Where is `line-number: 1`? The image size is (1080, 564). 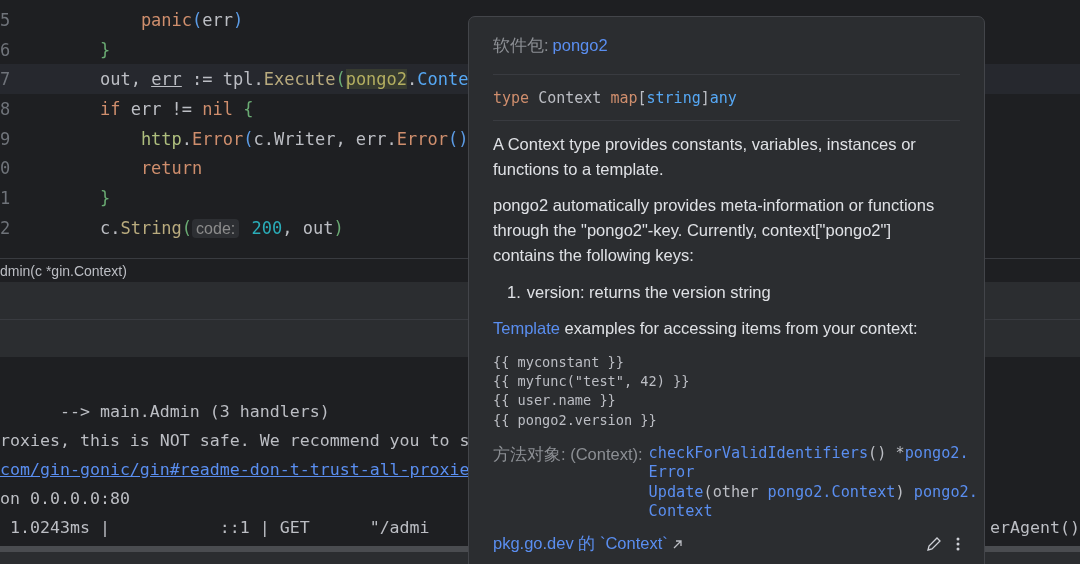 line-number: 1 is located at coordinates (6, 197).